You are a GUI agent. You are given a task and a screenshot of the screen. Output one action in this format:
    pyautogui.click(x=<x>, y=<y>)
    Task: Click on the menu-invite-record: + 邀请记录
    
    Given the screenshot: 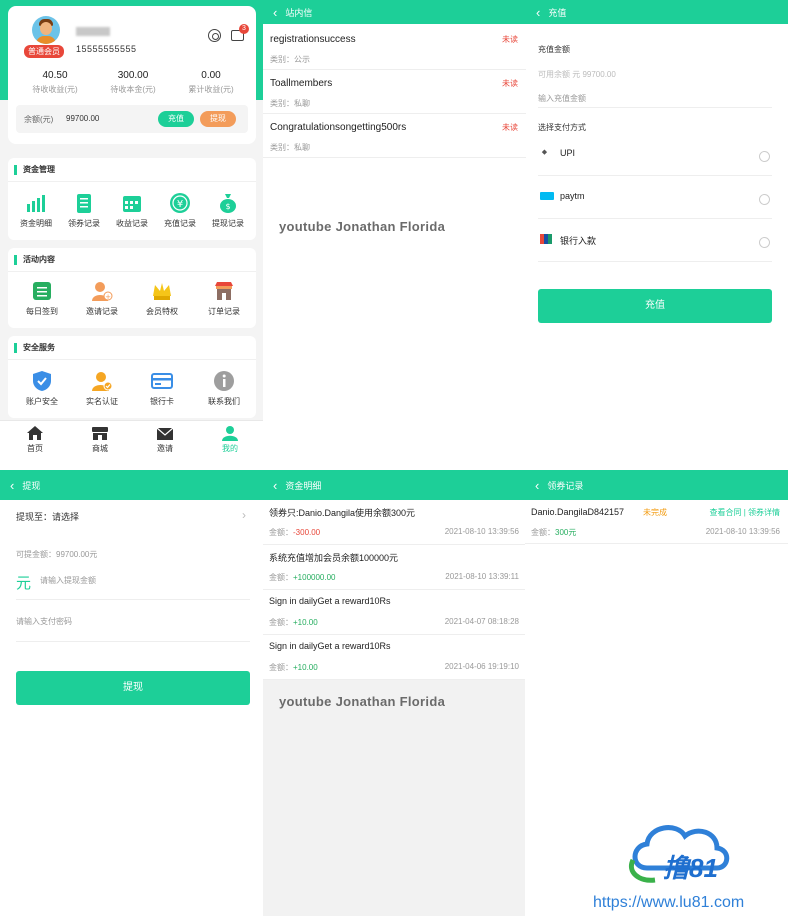 What is the action you would take?
    pyautogui.click(x=102, y=298)
    